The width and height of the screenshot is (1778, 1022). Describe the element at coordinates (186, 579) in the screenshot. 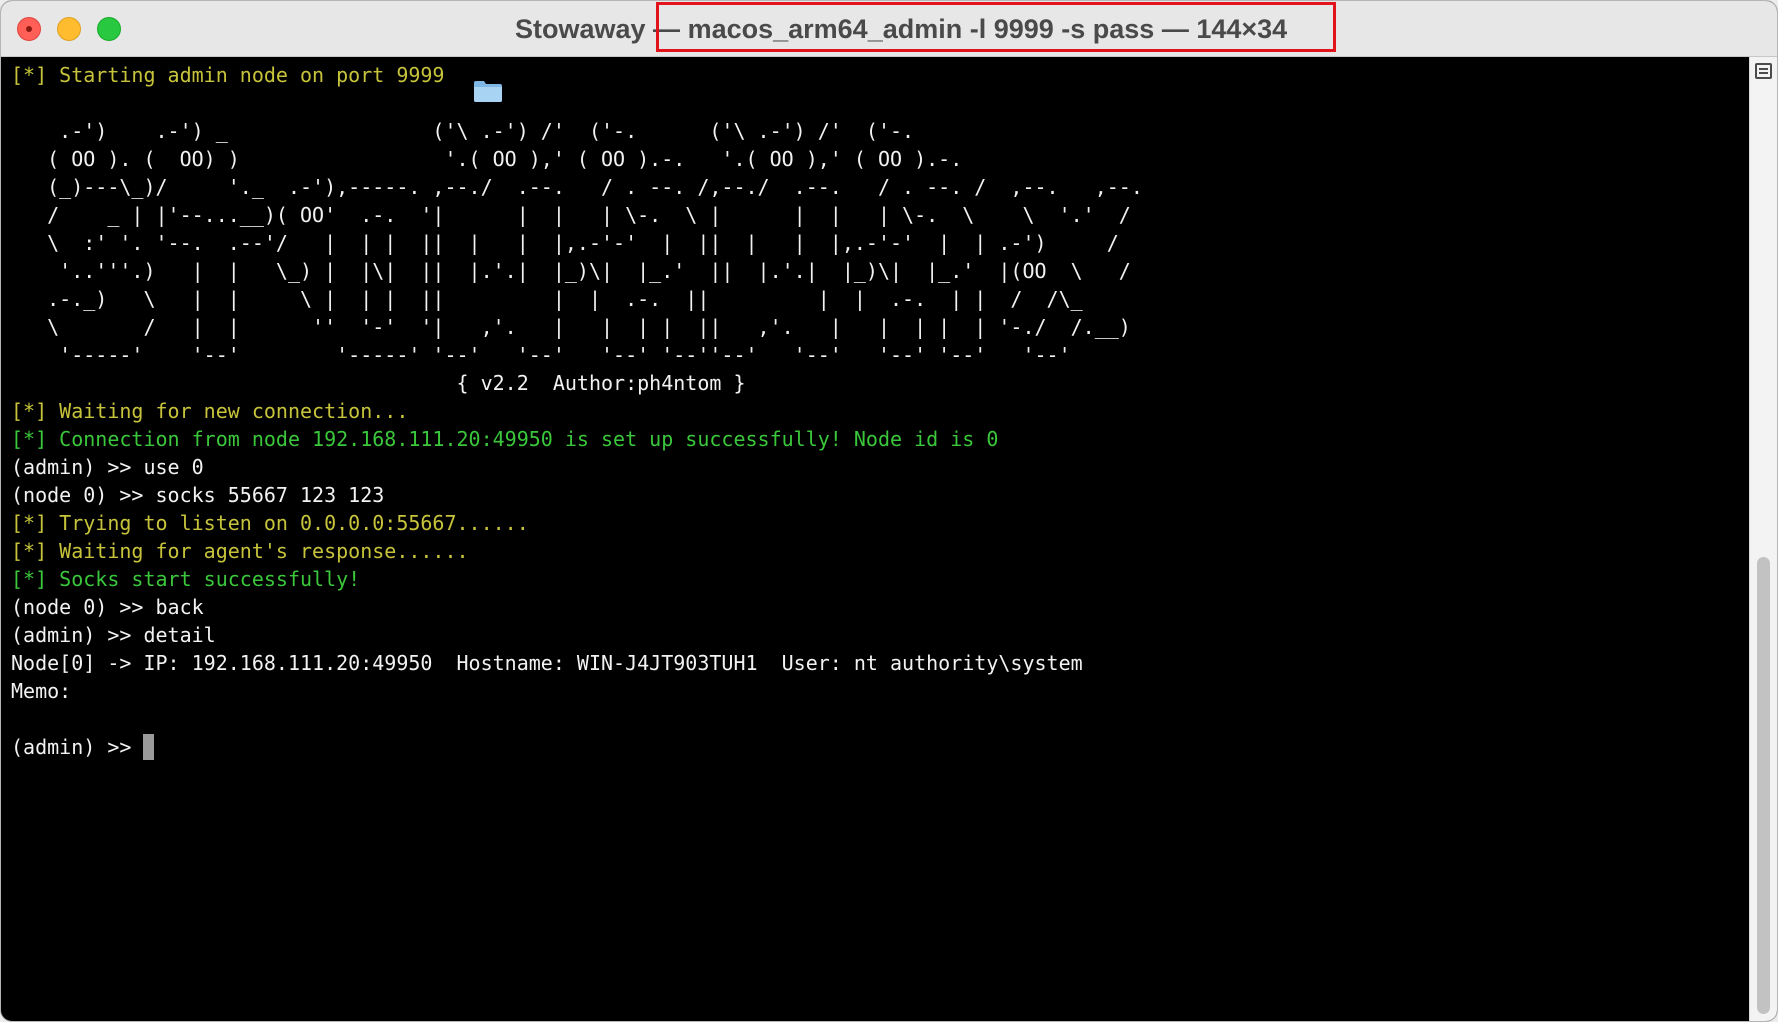

I see `terminal-line: [*] Socks start successfully!` at that location.